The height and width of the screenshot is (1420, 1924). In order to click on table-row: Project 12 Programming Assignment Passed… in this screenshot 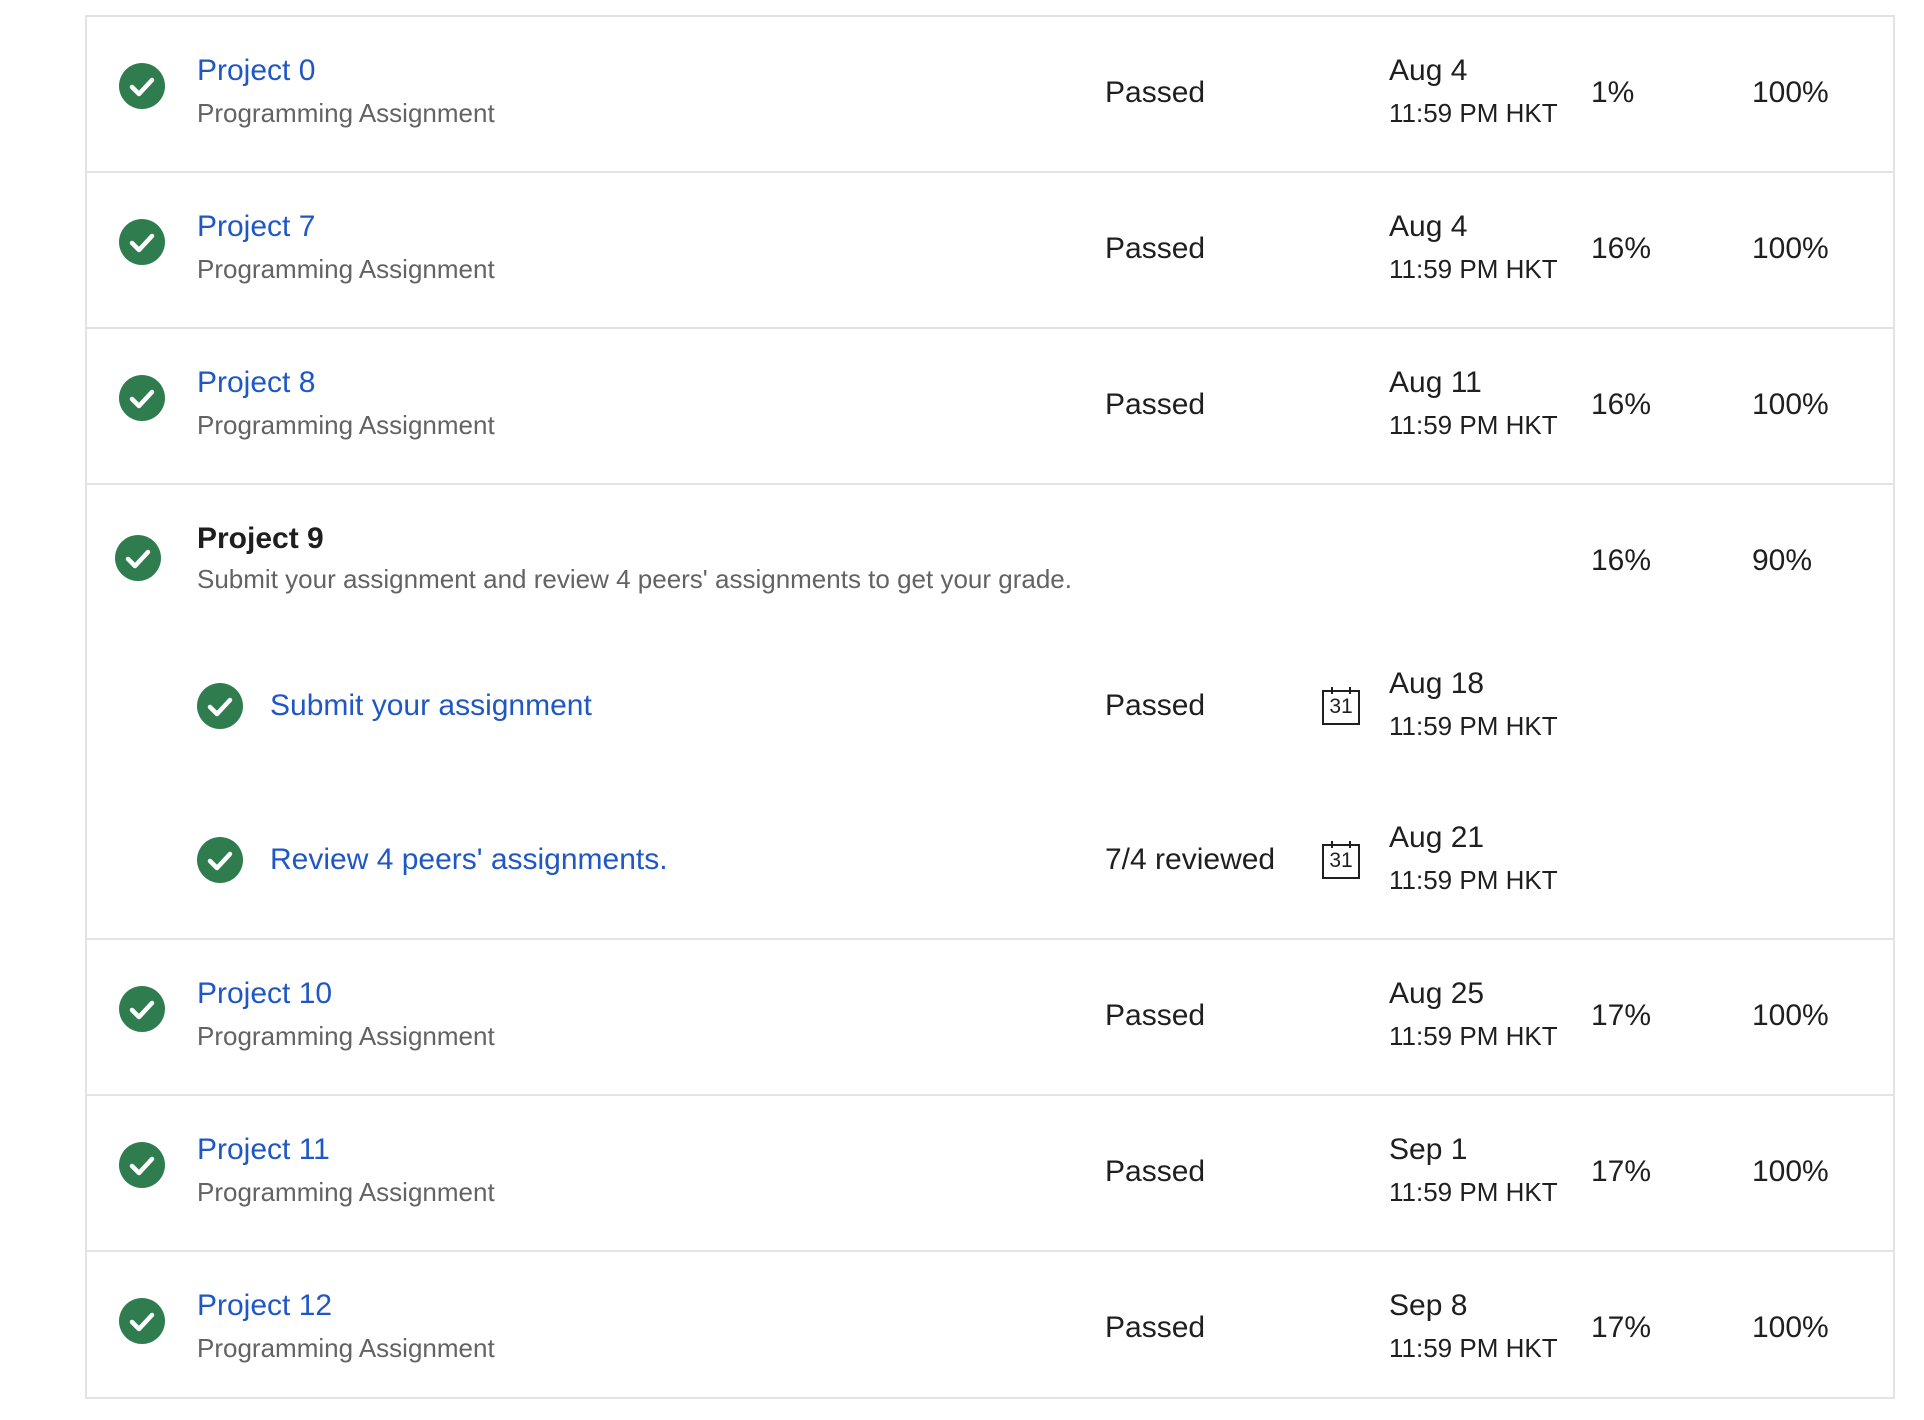, I will do `click(990, 1324)`.